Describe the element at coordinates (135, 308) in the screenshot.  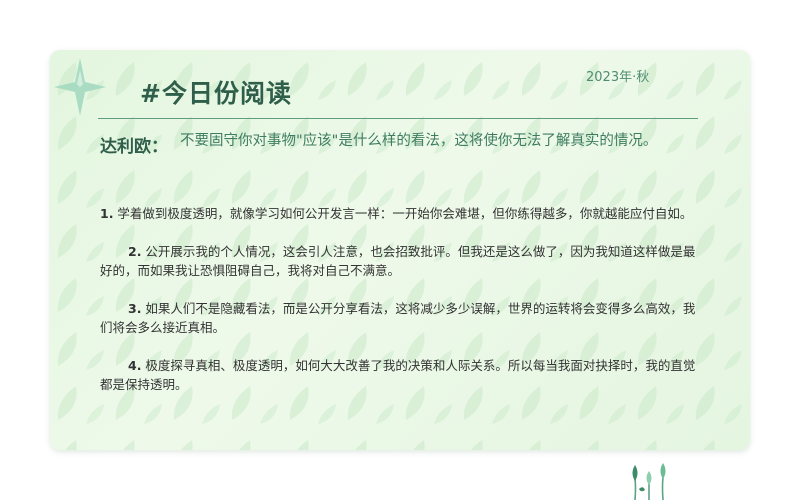
I see `point-number: 3.` at that location.